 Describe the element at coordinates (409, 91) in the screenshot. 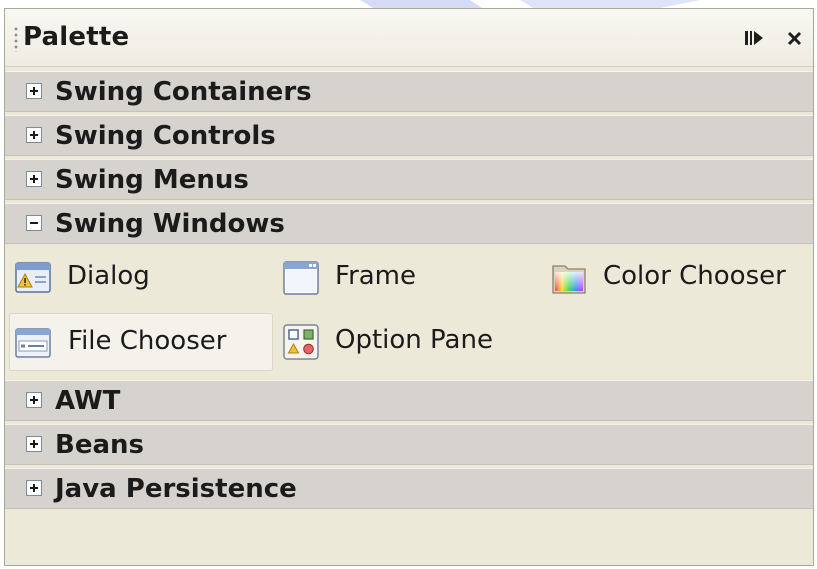

I see `category-swing-containers: Swing Containers` at that location.